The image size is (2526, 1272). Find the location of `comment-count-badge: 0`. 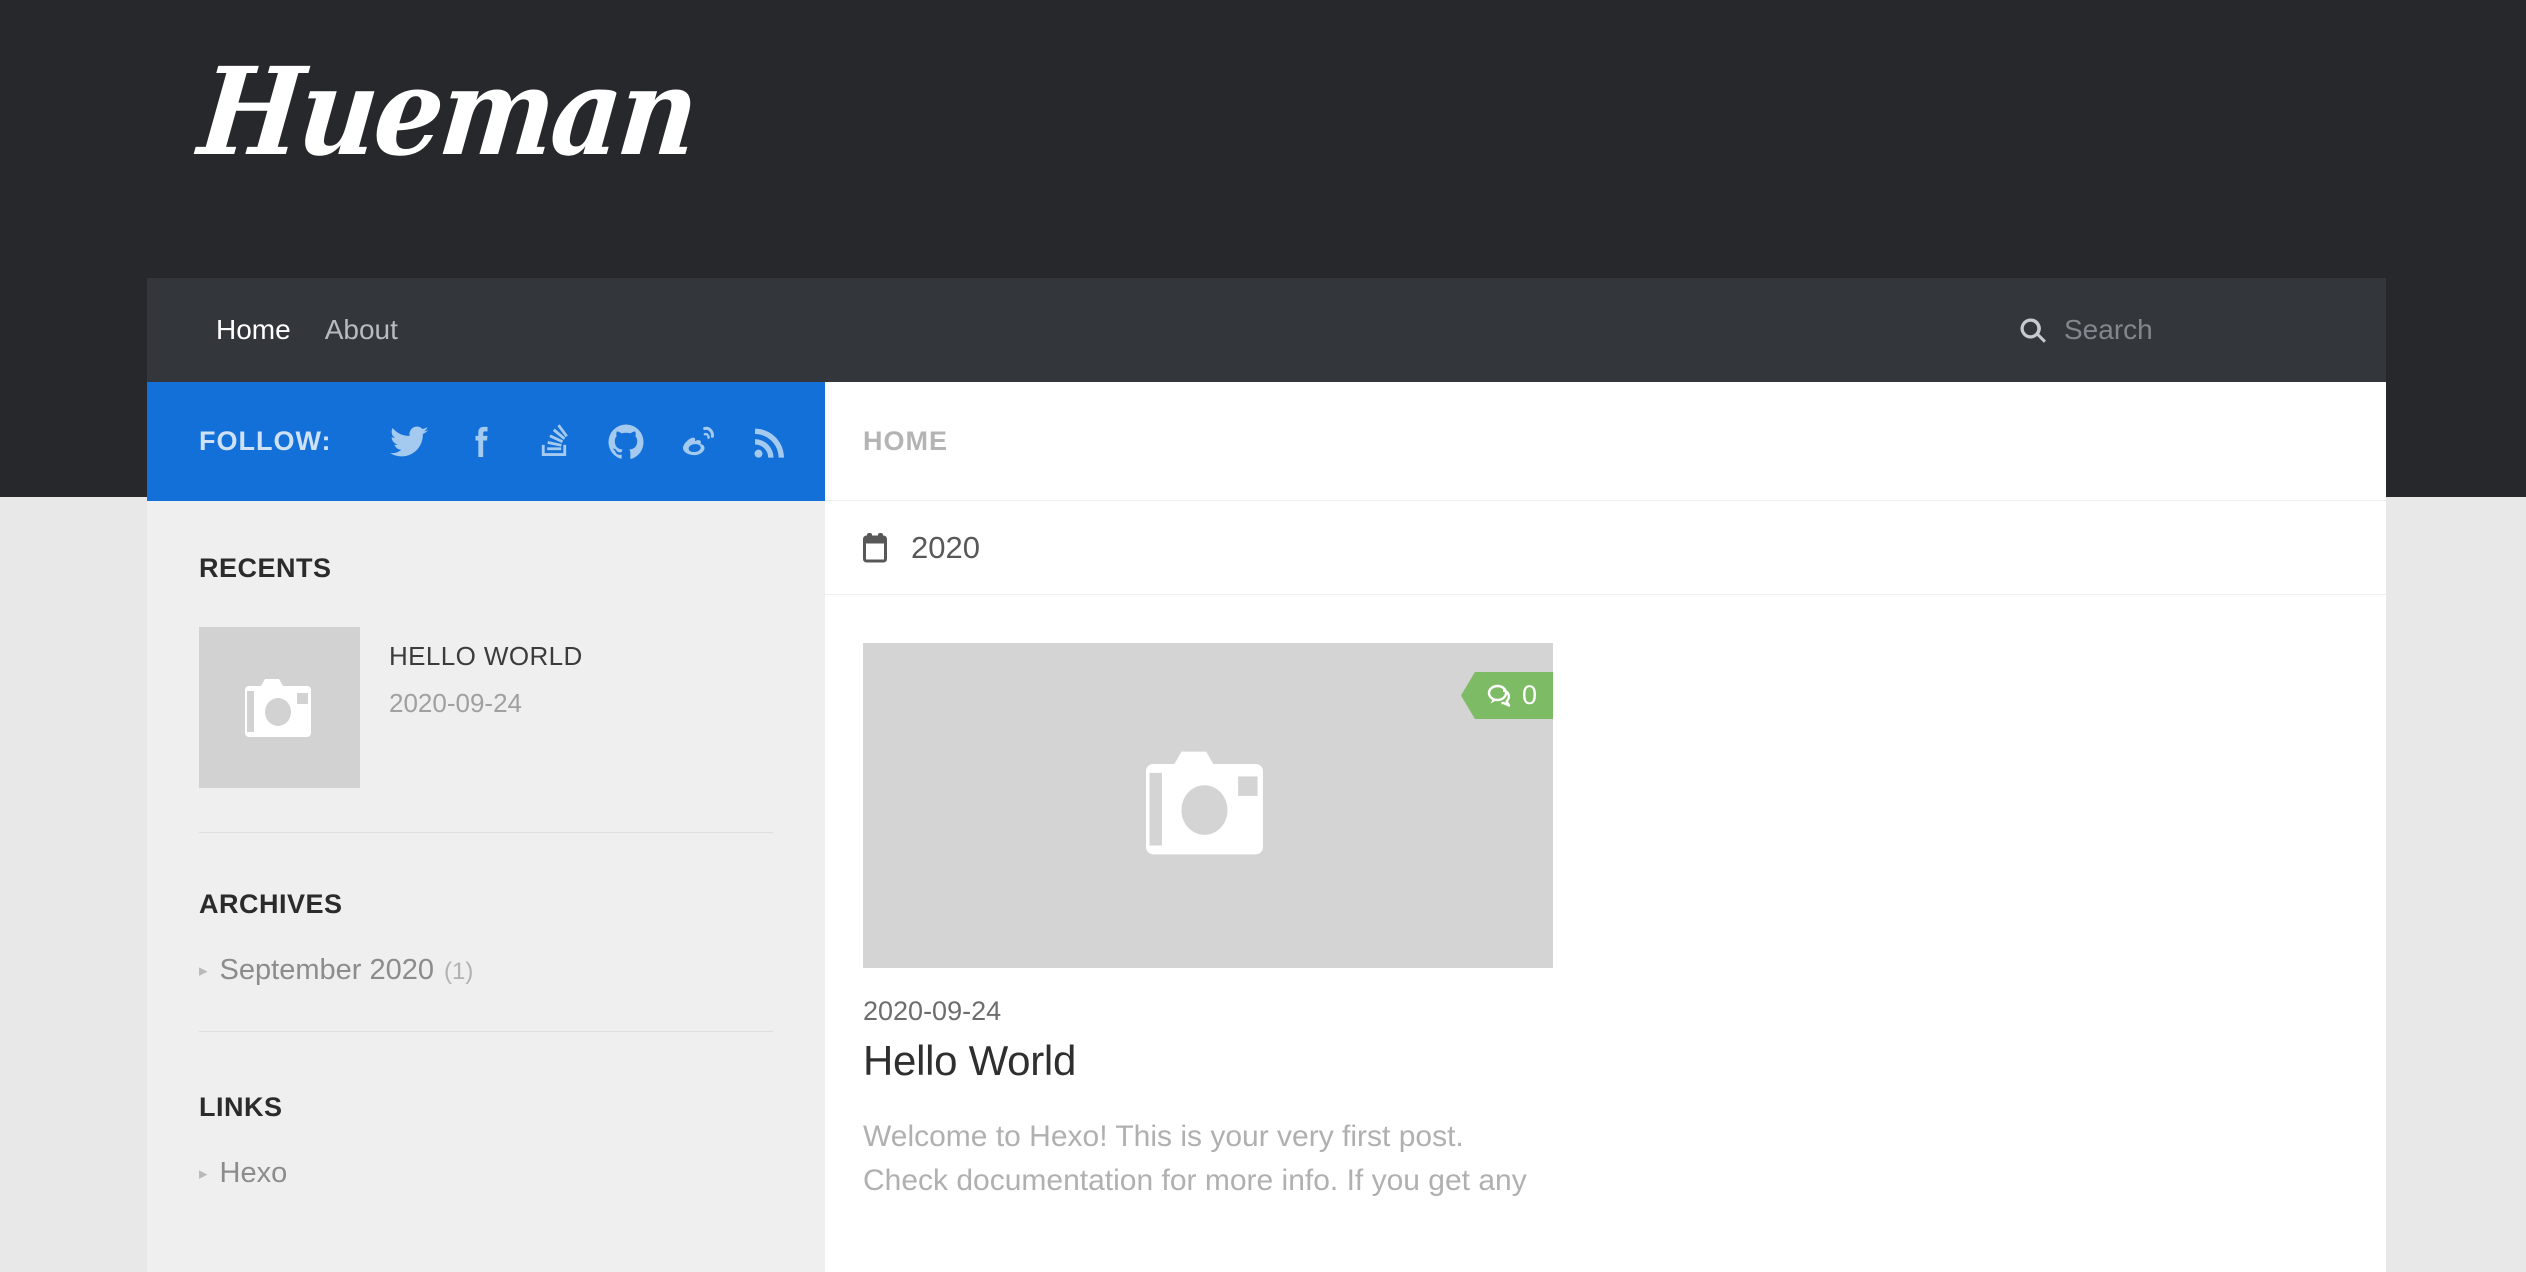

comment-count-badge: 0 is located at coordinates (1506, 695).